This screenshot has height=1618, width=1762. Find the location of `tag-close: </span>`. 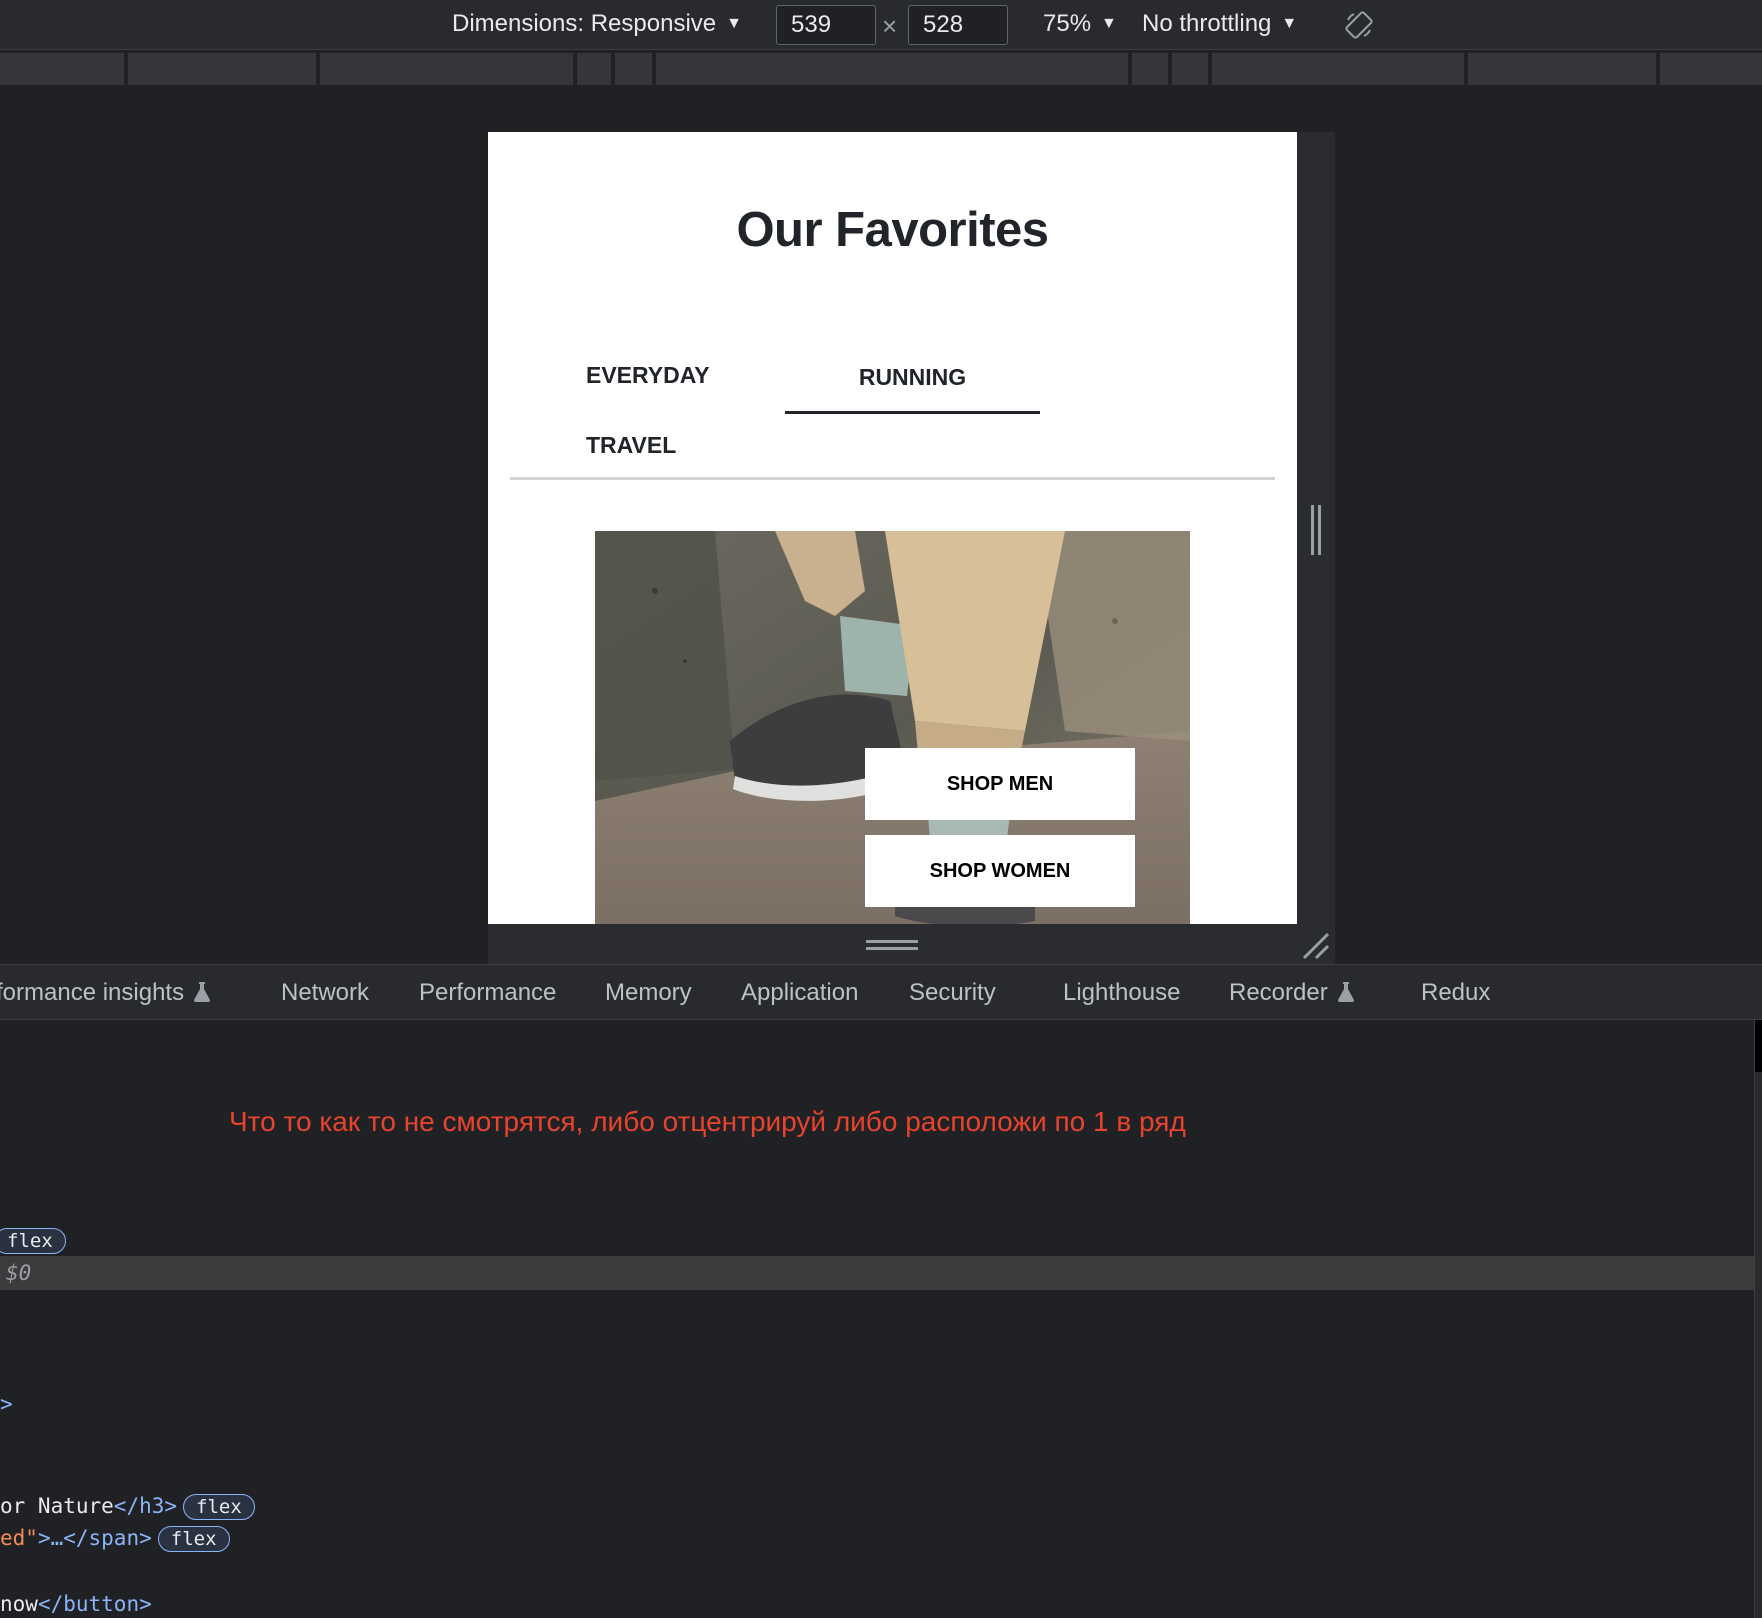

tag-close: </span> is located at coordinates (107, 1538).